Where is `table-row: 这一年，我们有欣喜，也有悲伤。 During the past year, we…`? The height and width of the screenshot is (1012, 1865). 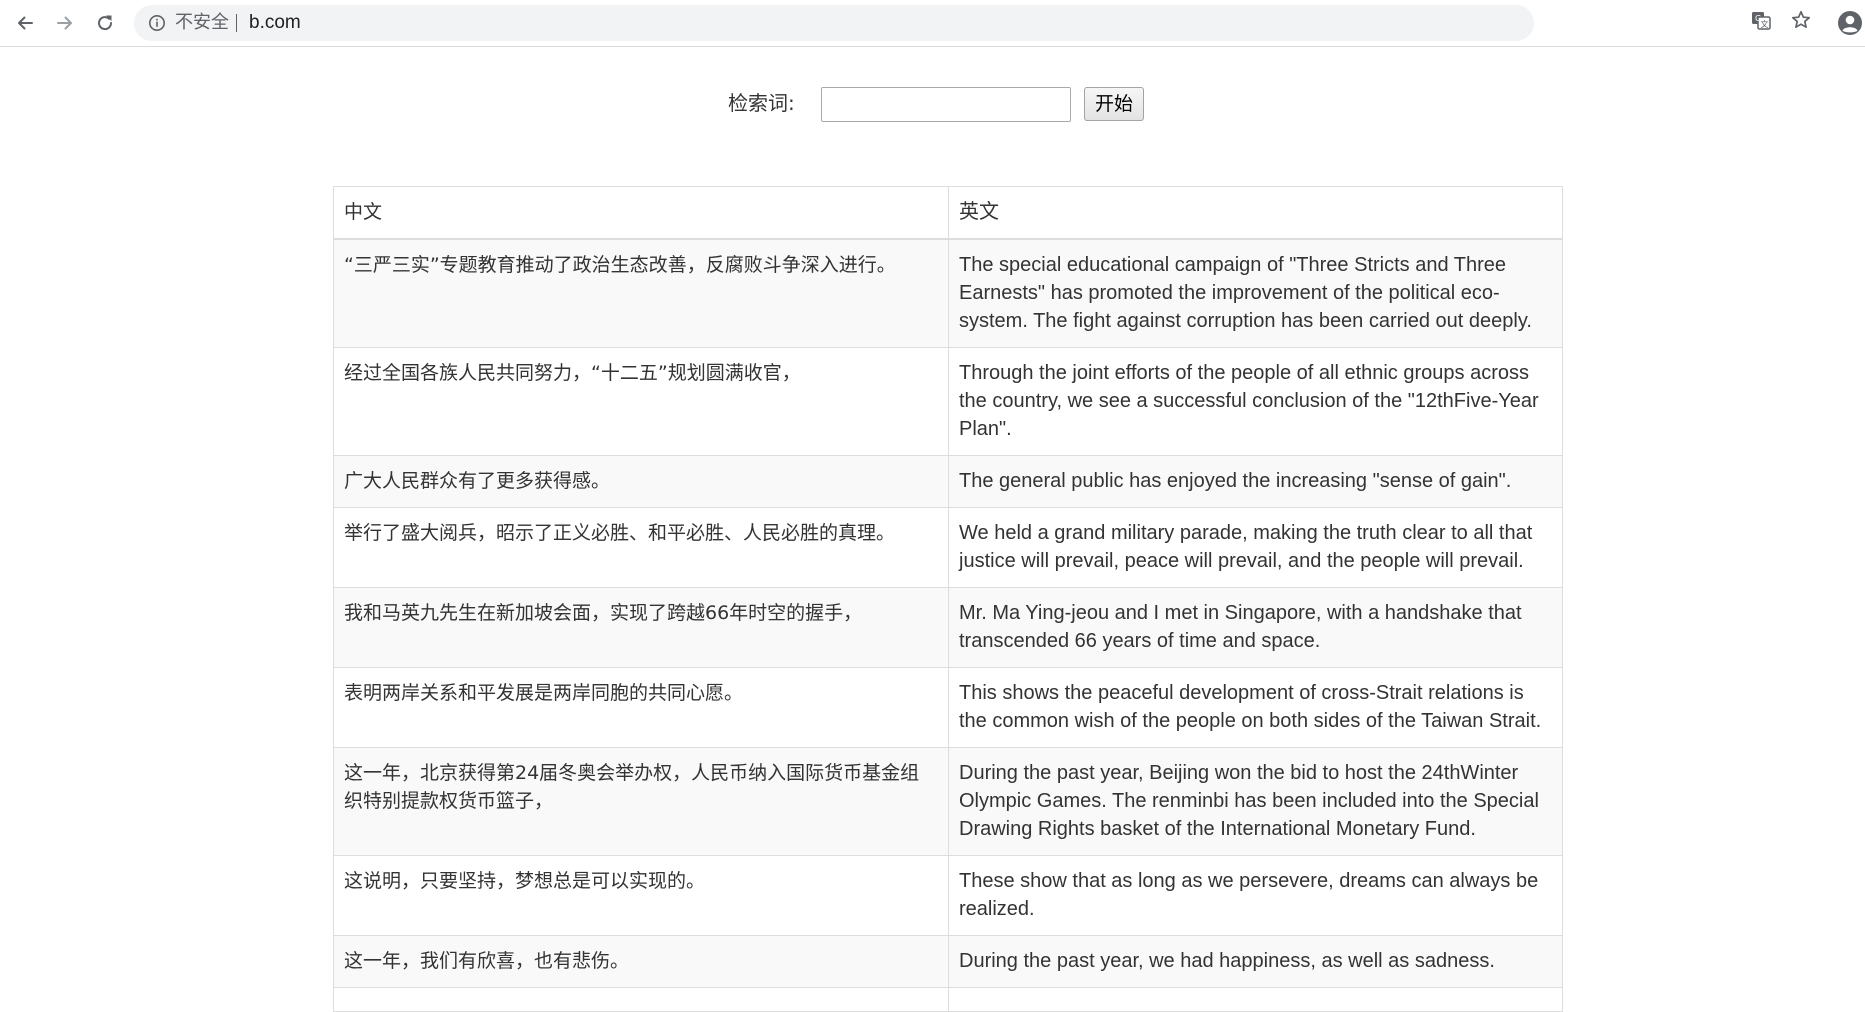 table-row: 这一年，我们有欣喜，也有悲伤。 During the past year, we… is located at coordinates (948, 961).